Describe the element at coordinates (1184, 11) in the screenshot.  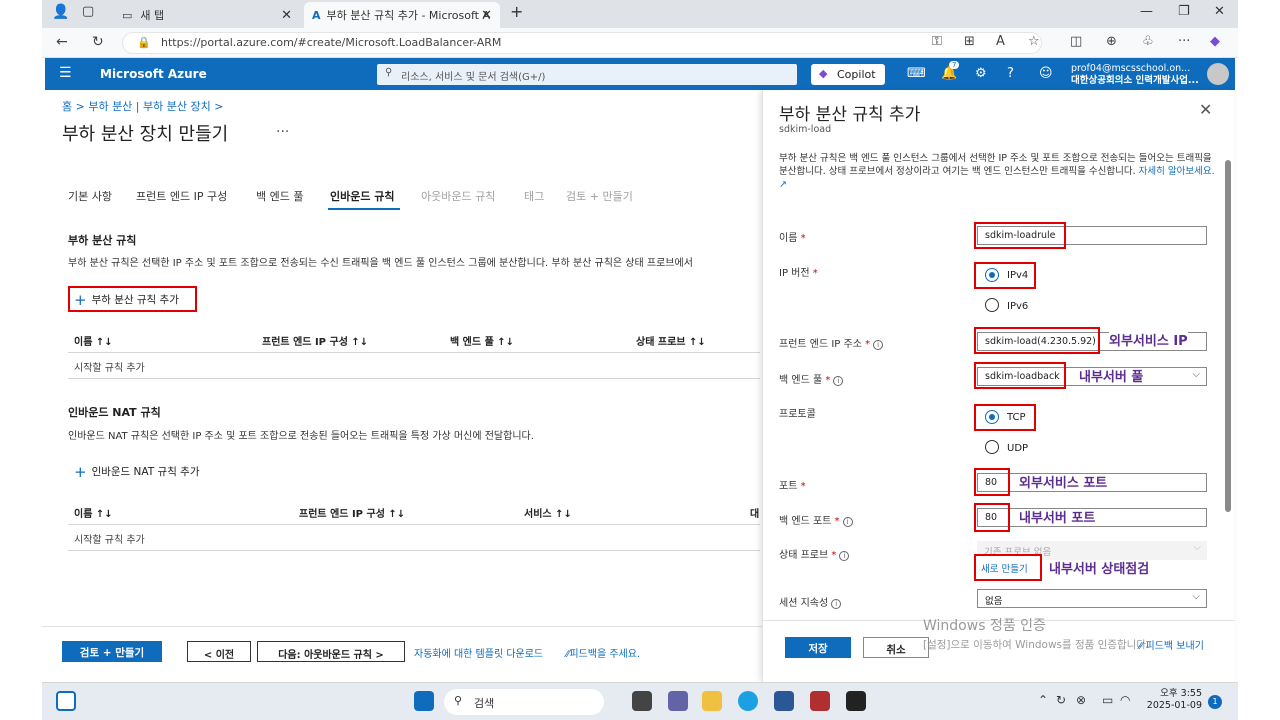
I see `restore-icon: ❐` at that location.